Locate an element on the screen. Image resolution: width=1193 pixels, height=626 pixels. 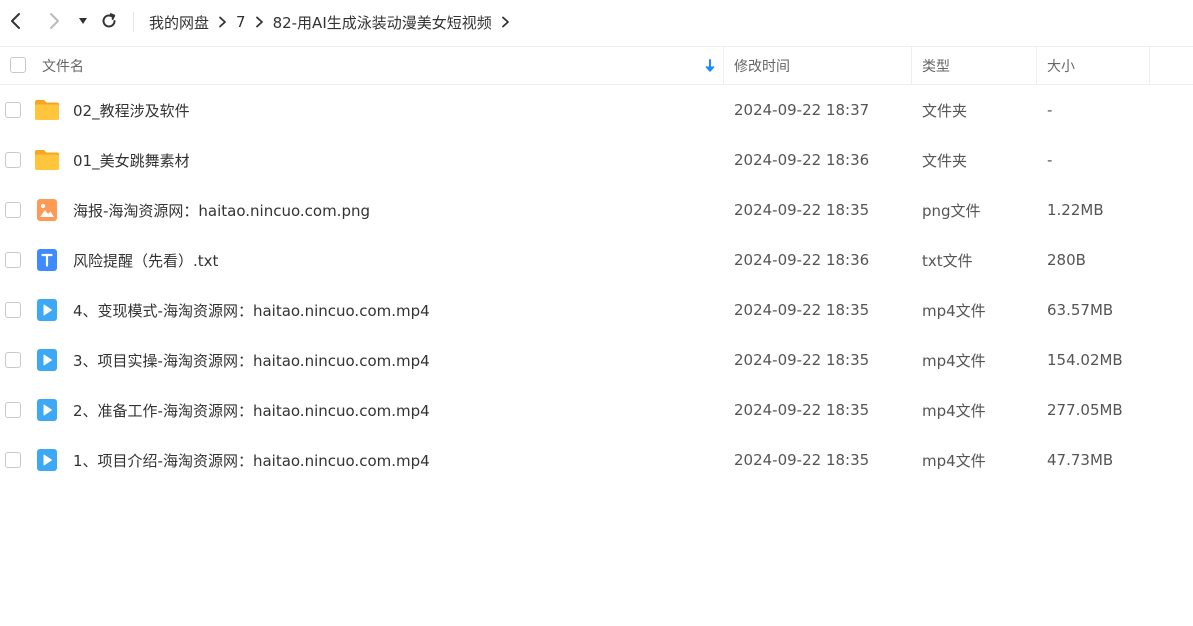
history-dropdown-button is located at coordinates (83, 21).